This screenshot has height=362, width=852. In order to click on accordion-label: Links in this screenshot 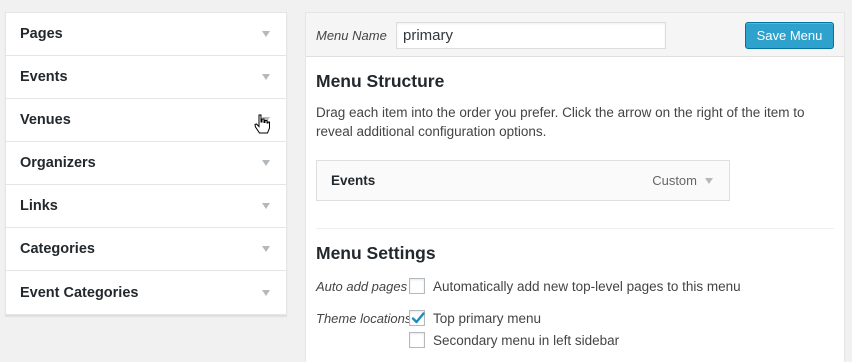, I will do `click(39, 206)`.